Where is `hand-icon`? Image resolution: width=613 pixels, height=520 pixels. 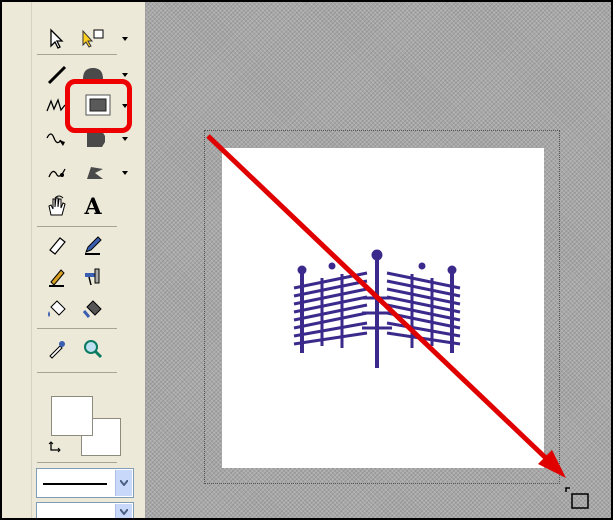 hand-icon is located at coordinates (57, 205).